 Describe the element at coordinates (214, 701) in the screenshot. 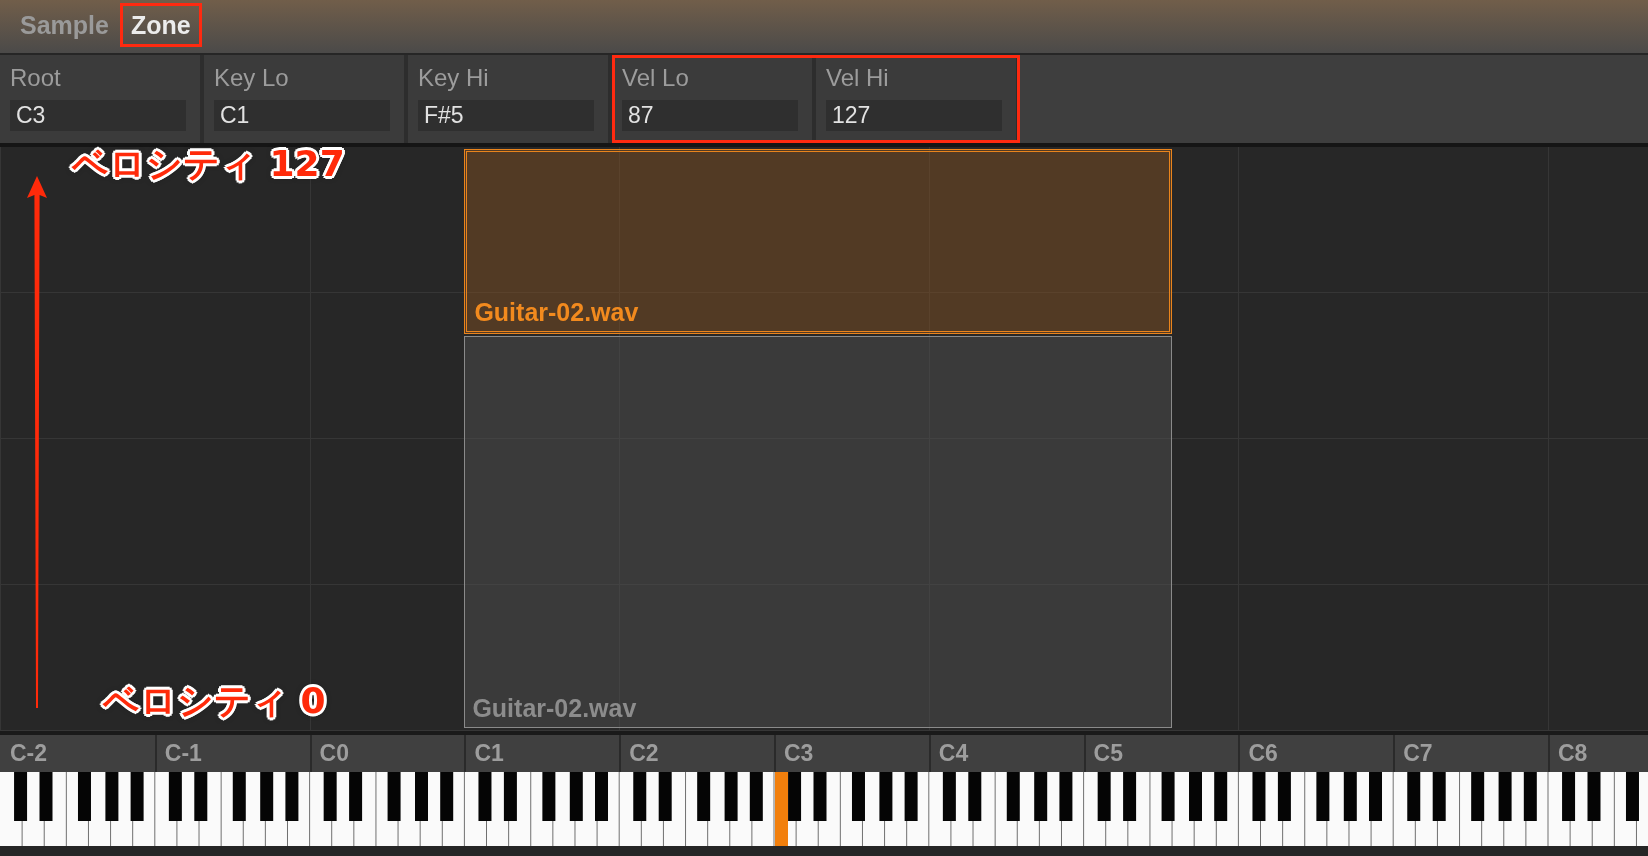

I see `annotation-label: ベロシティ 0` at that location.